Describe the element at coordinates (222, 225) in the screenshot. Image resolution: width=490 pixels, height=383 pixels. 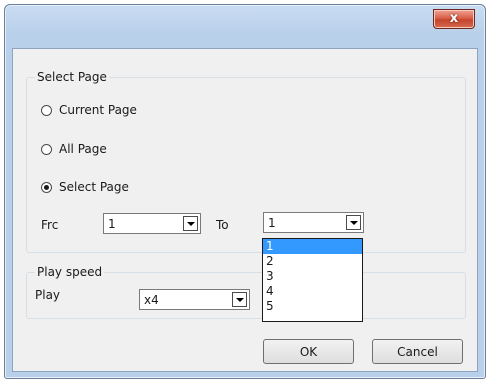
I see `to-label: To` at that location.